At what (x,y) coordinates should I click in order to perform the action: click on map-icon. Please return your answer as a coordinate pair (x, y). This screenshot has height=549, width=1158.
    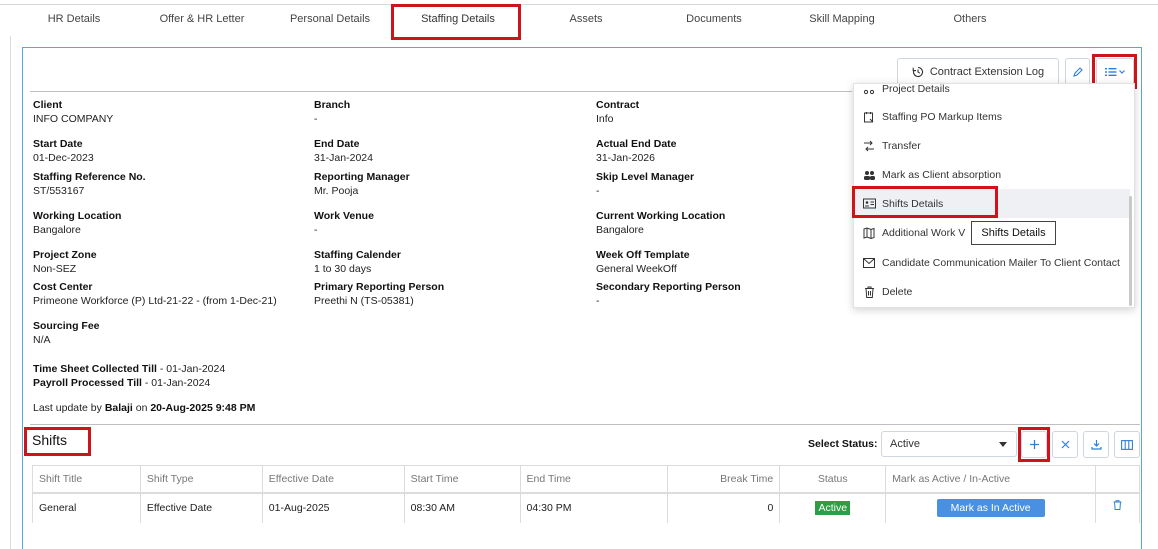
    Looking at the image, I should click on (868, 232).